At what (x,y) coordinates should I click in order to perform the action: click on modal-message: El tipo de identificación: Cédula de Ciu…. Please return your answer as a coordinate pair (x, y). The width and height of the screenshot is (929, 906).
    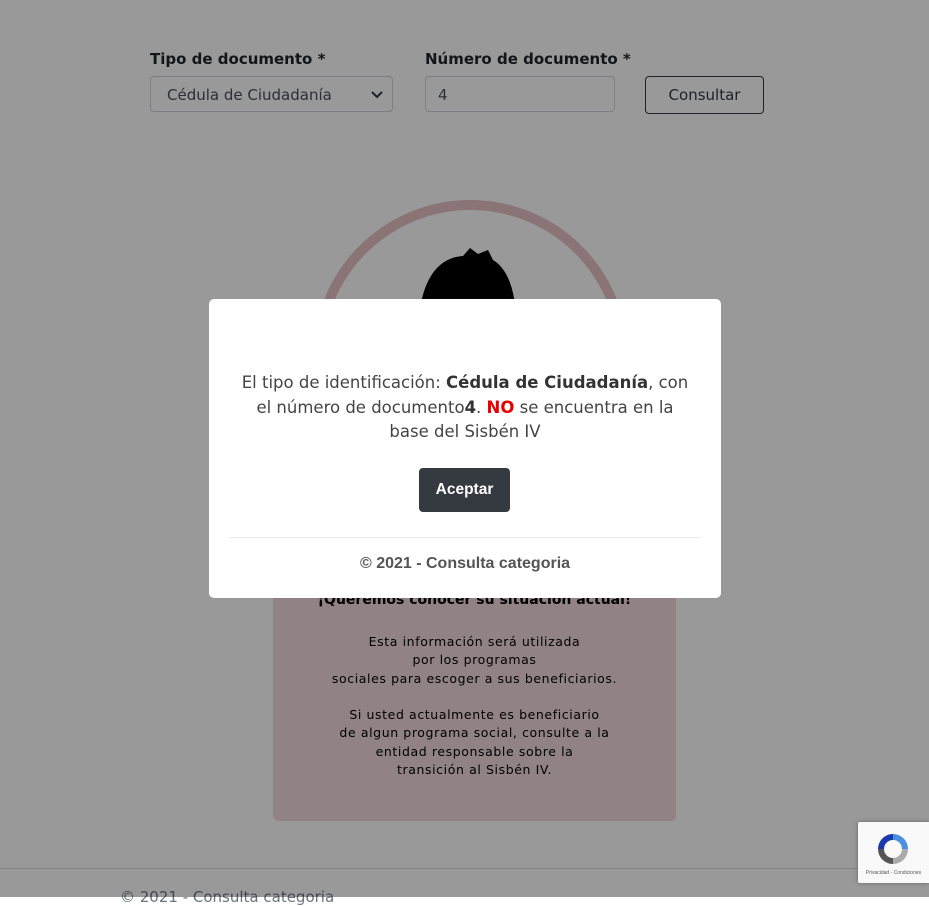
    Looking at the image, I should click on (465, 408).